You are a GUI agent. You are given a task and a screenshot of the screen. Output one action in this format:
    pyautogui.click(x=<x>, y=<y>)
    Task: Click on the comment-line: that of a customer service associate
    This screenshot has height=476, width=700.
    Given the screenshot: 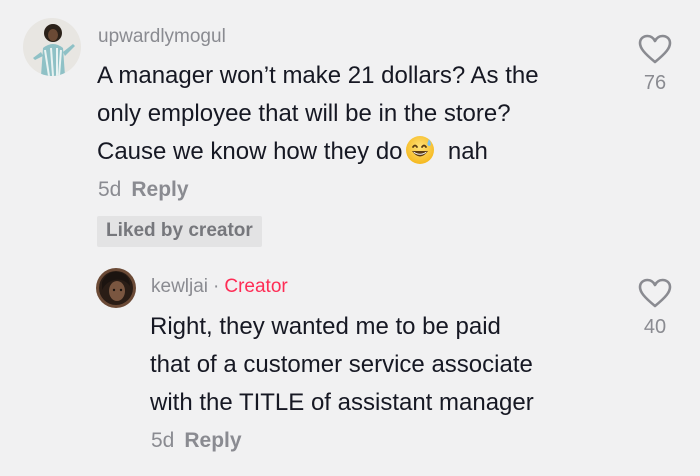 What is the action you would take?
    pyautogui.click(x=341, y=364)
    